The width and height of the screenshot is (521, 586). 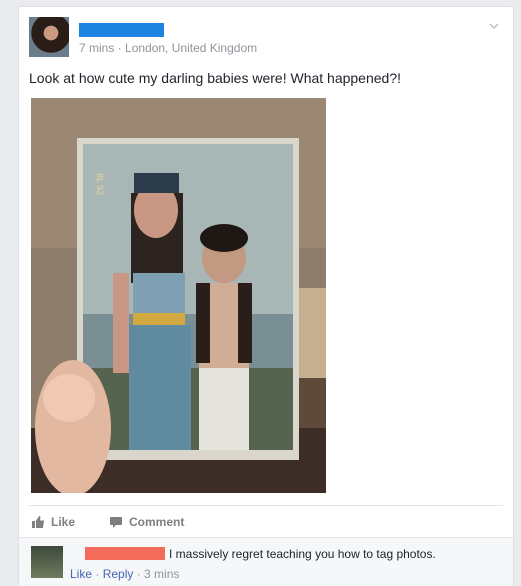 What do you see at coordinates (191, 48) in the screenshot?
I see `post-location: London, United Kingdom` at bounding box center [191, 48].